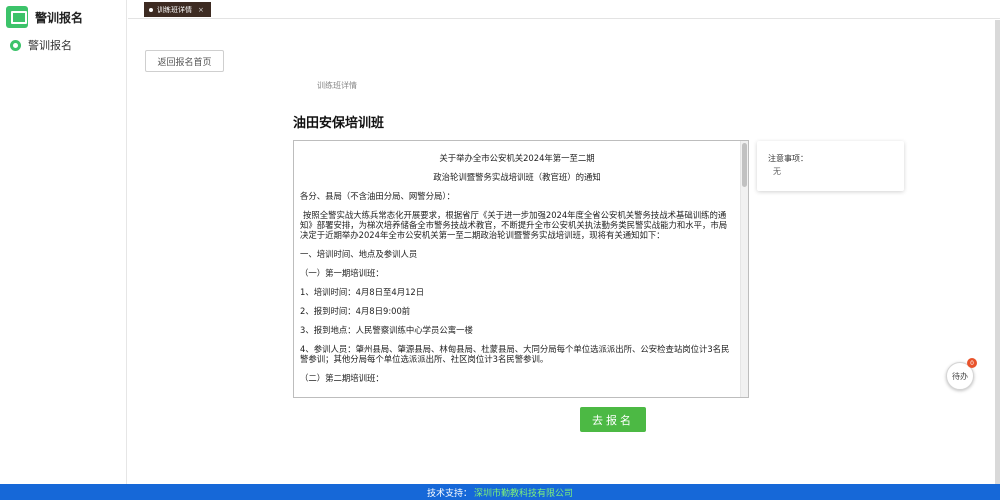 This screenshot has height=500, width=1000. I want to click on notice-title-line2: 政治轮训暨警务实战培训班（教官班）的通知, so click(517, 177).